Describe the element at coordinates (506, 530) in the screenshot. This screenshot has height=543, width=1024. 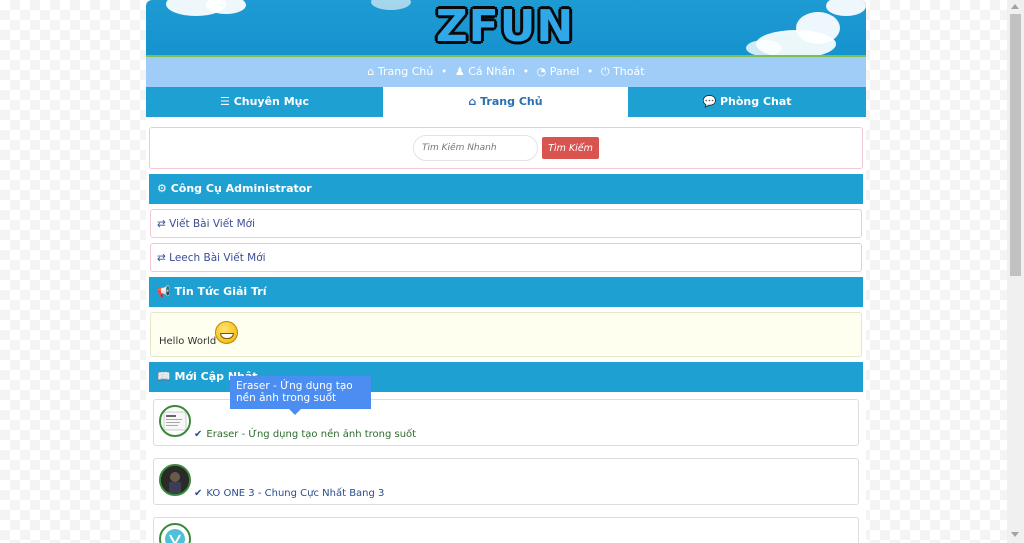
I see `list-item` at that location.